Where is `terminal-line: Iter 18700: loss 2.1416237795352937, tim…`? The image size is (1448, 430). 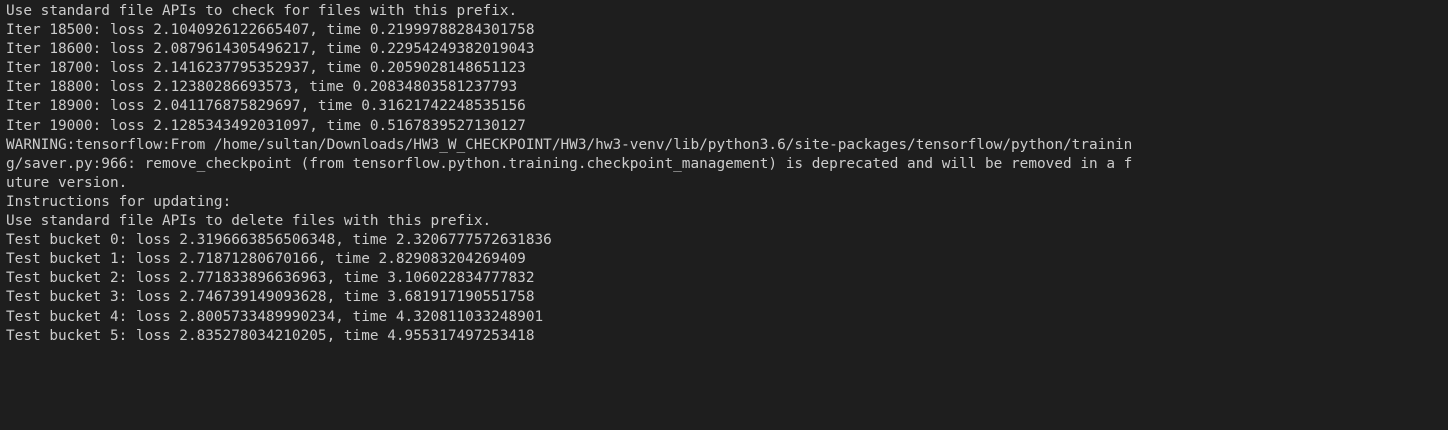
terminal-line: Iter 18700: loss 2.1416237795352937, tim… is located at coordinates (266, 68).